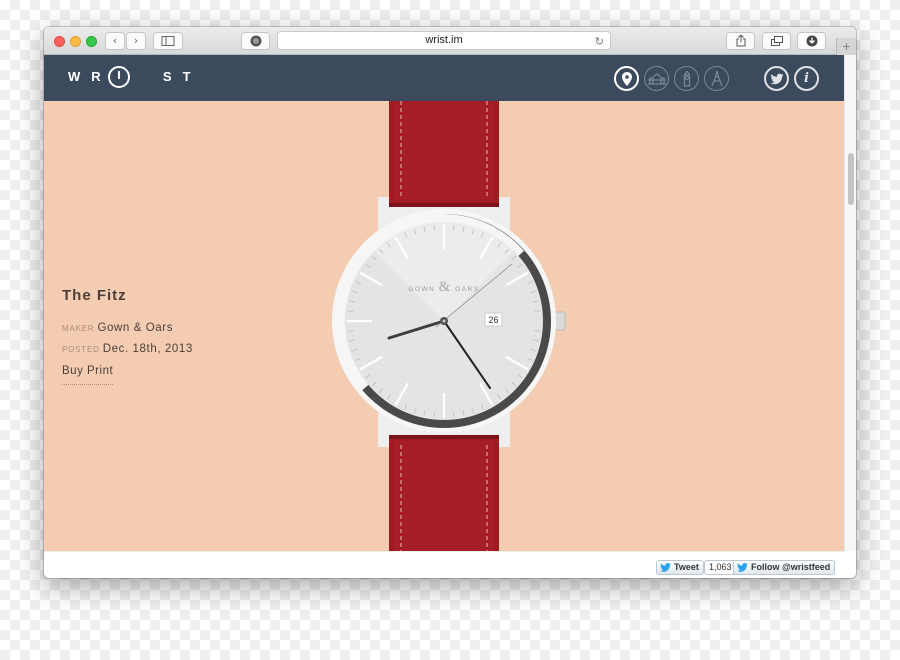 Image resolution: width=900 pixels, height=660 pixels. I want to click on site-header: WR ST i, so click(444, 78).